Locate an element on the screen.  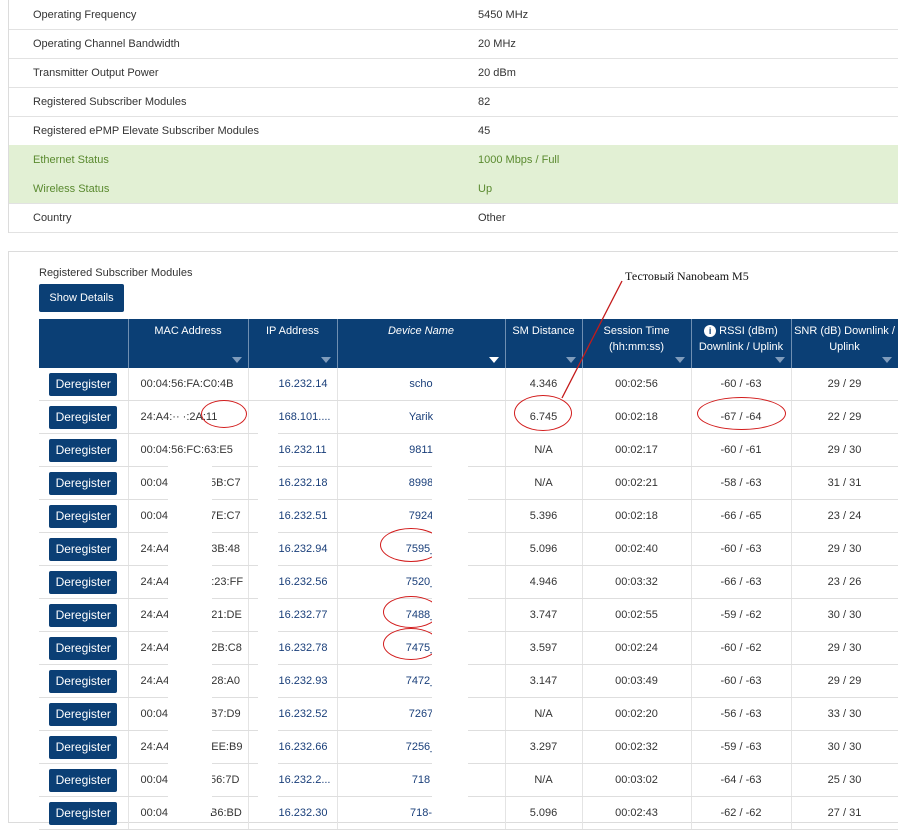
column-sm-distance: SM Distance is located at coordinates (544, 343).